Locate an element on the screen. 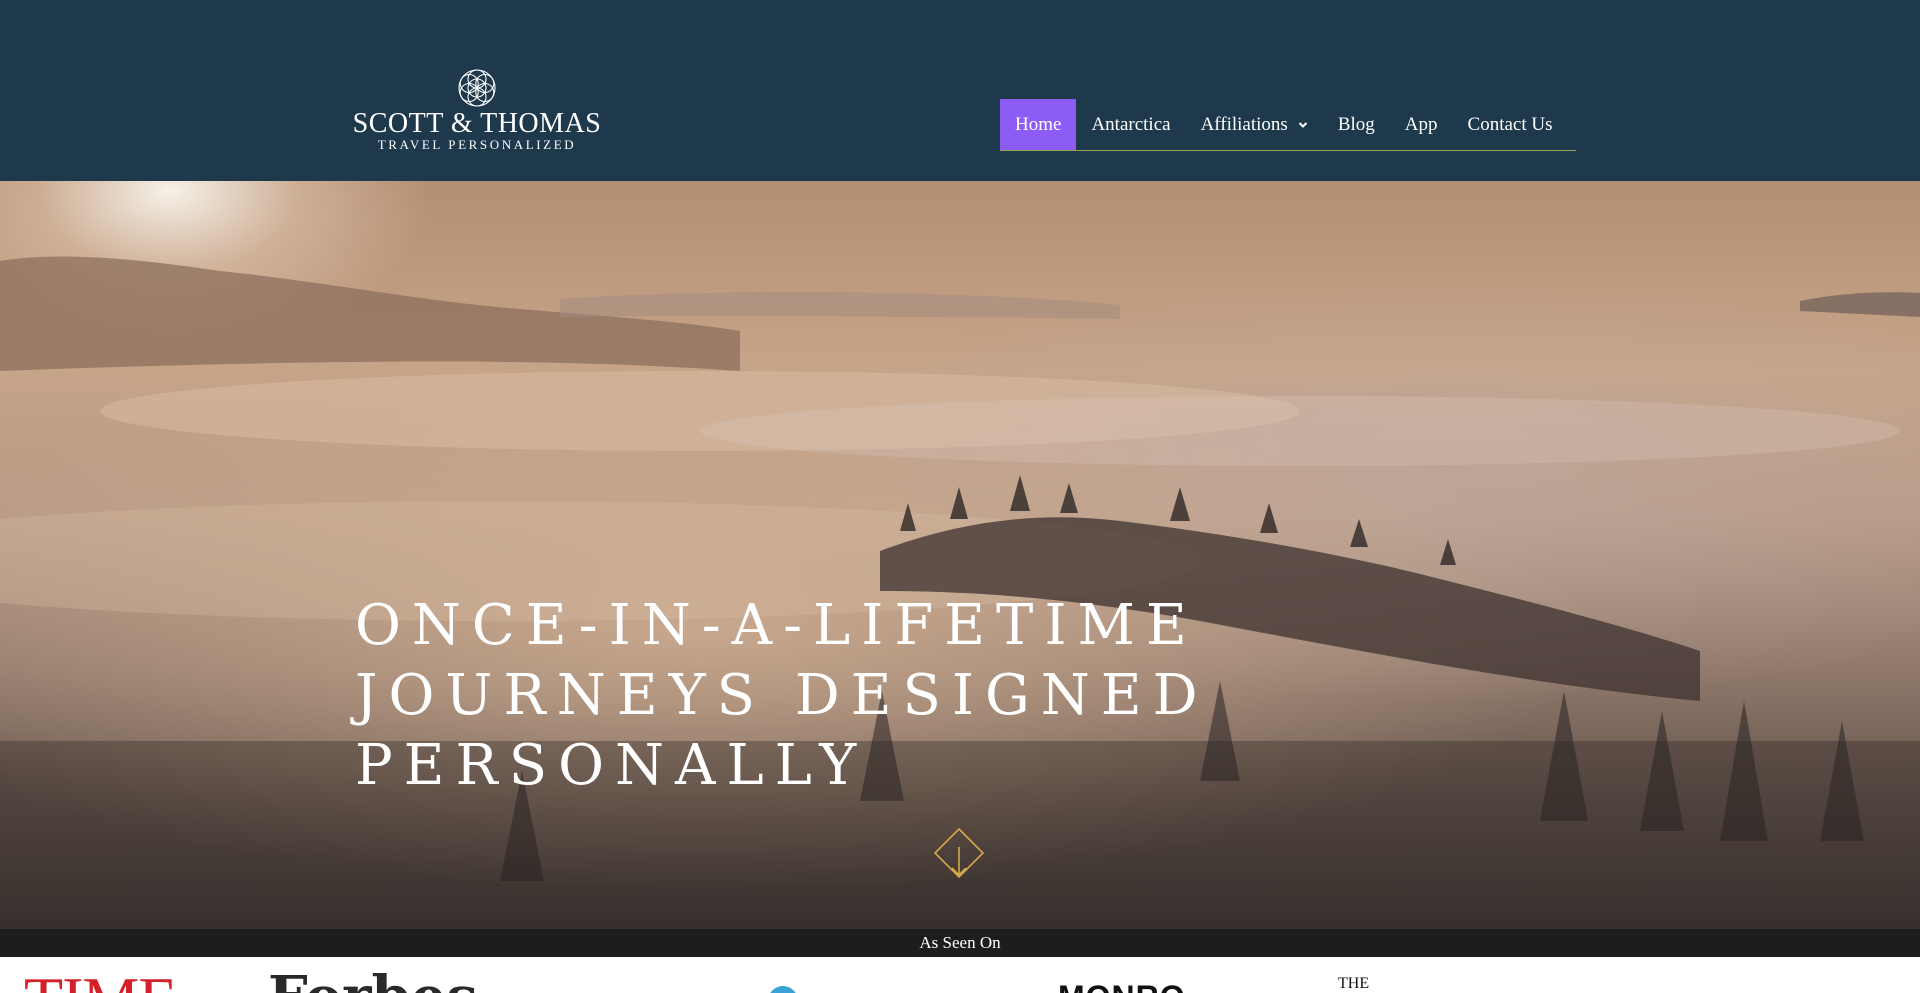 This screenshot has height=993, width=1920. nav-item-home: Home is located at coordinates (1038, 124).